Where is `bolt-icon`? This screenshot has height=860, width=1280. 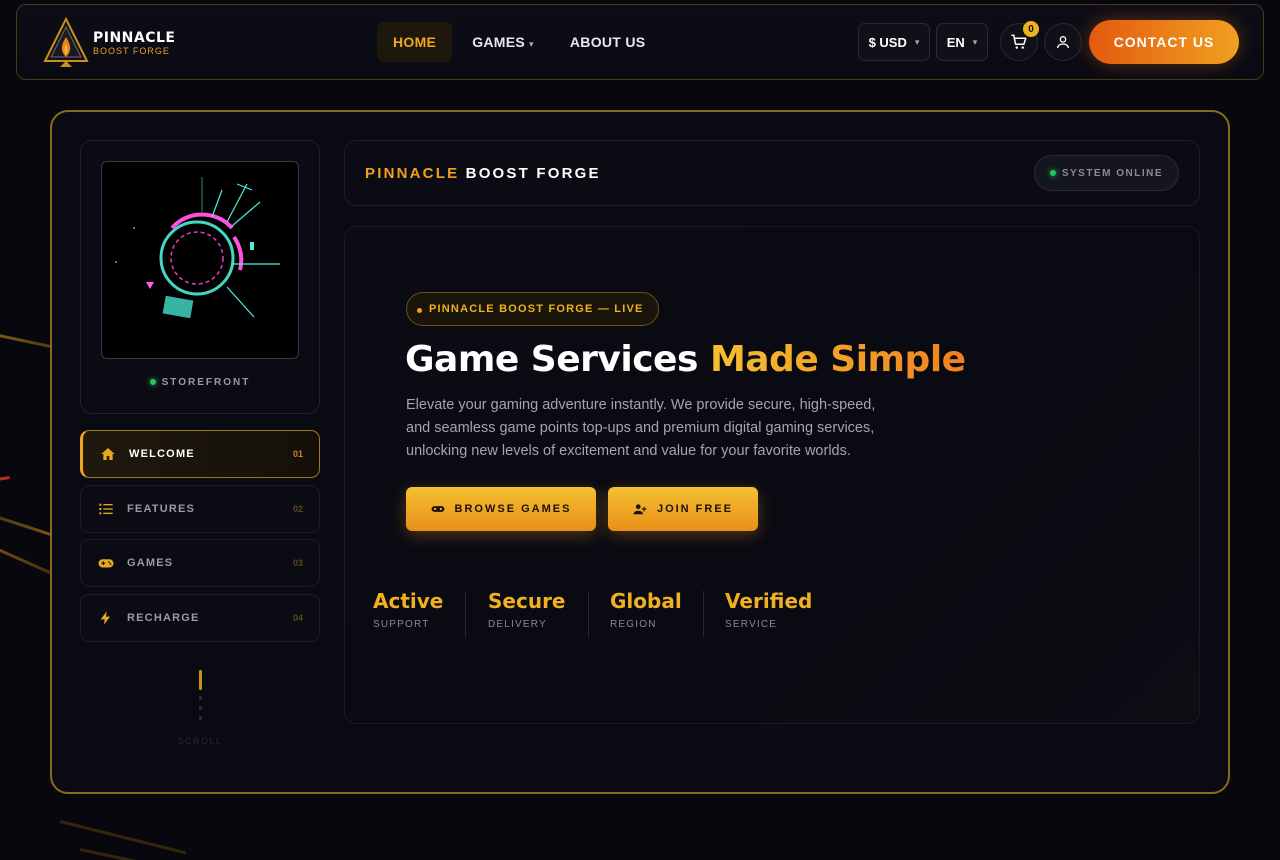 bolt-icon is located at coordinates (106, 618).